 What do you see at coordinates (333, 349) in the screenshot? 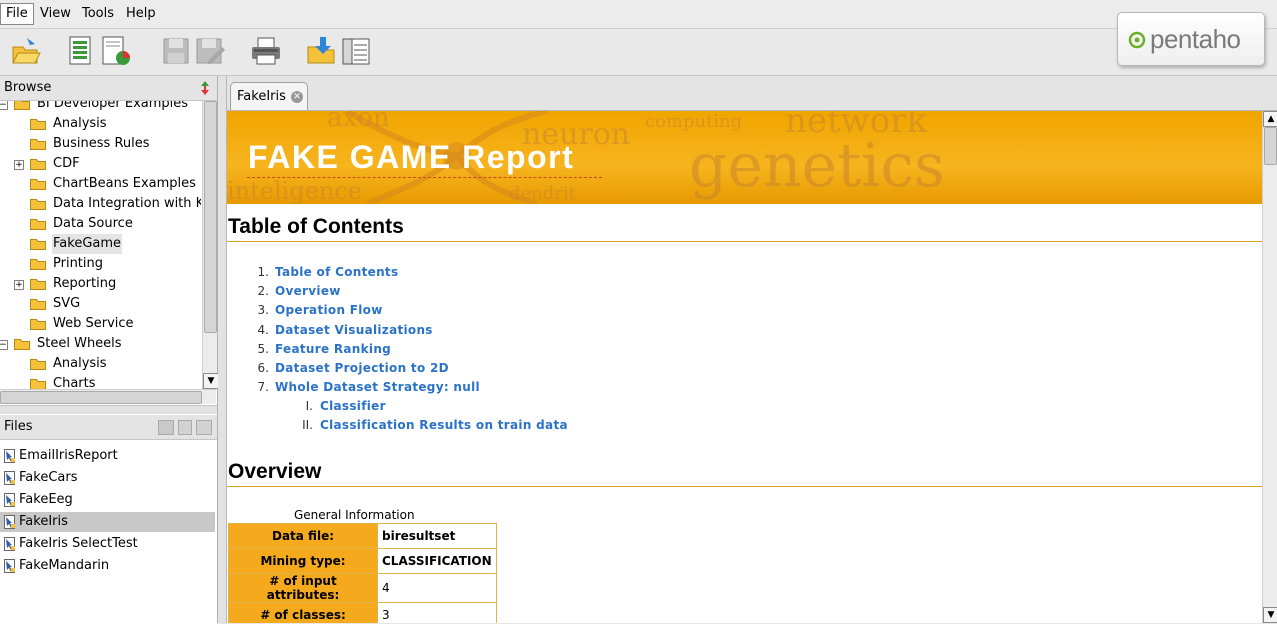
I see `toc-link: Feature Ranking` at bounding box center [333, 349].